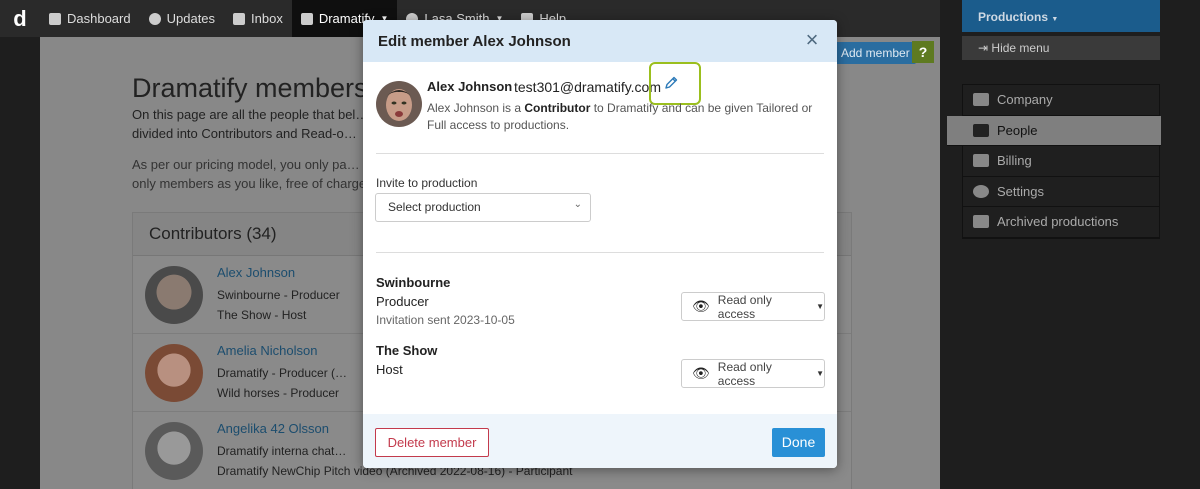 The image size is (1200, 489). I want to click on member-line: Wild horses - Producer, so click(278, 393).